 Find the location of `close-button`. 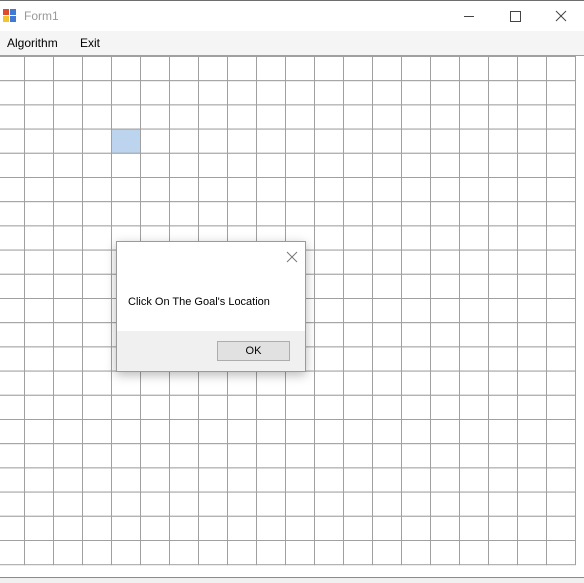

close-button is located at coordinates (561, 16).